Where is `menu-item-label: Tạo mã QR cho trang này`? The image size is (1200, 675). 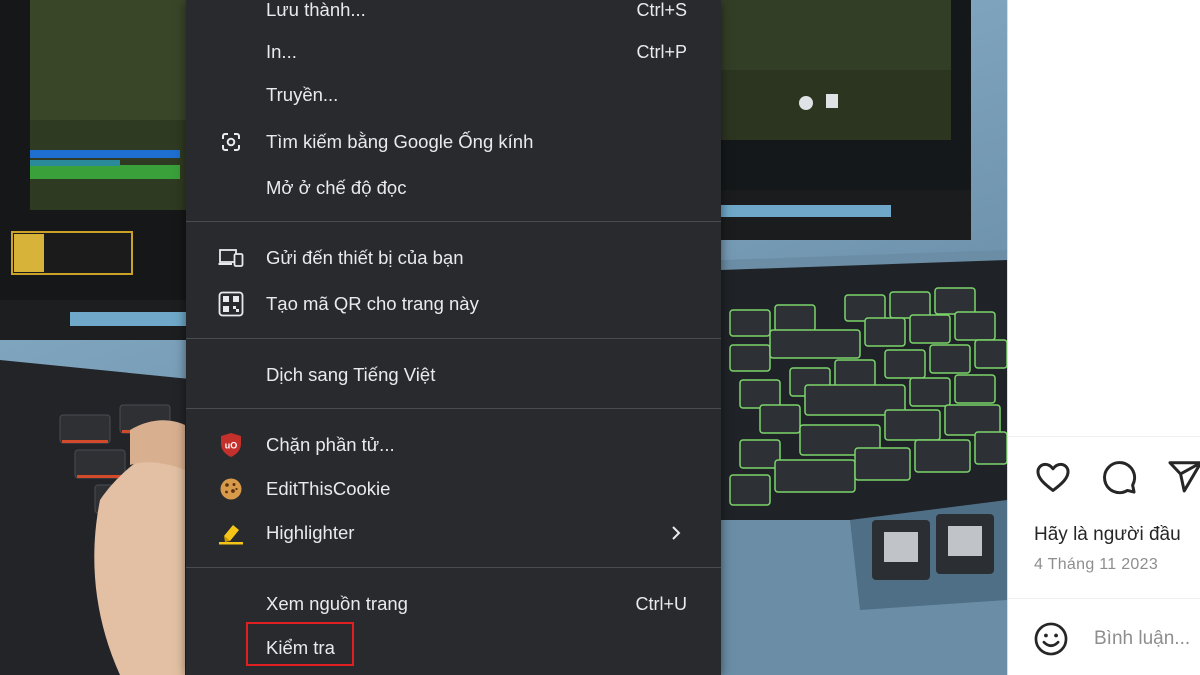 menu-item-label: Tạo mã QR cho trang này is located at coordinates (372, 303).